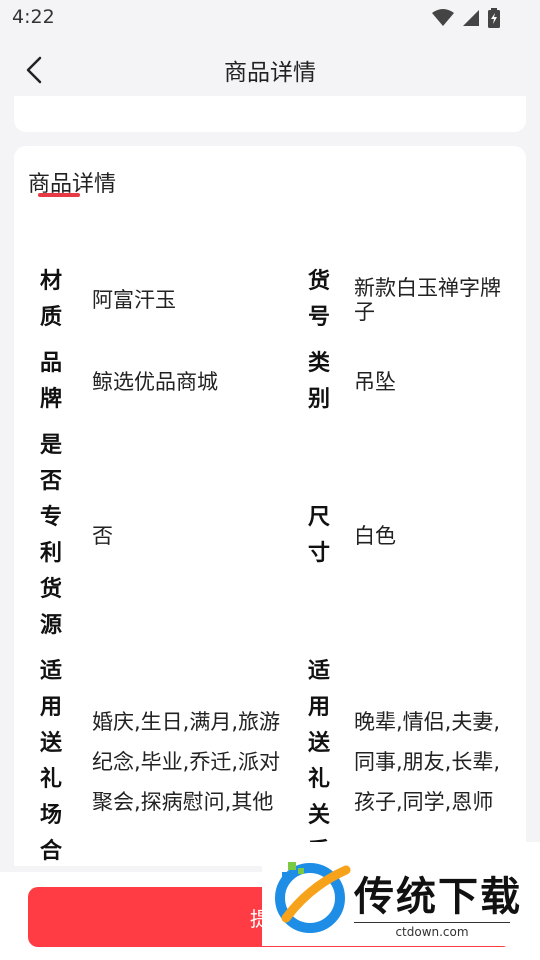 The image size is (540, 960). I want to click on spec-label-material: 材 质, so click(50, 299).